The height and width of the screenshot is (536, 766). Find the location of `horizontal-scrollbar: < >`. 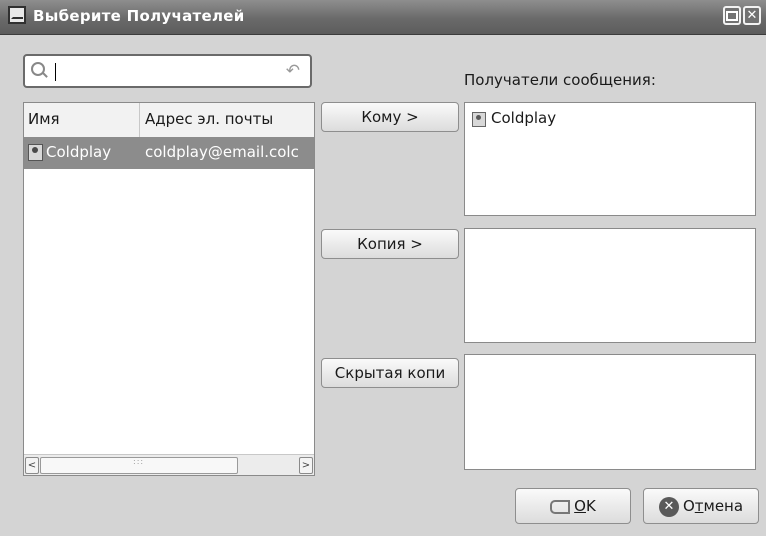

horizontal-scrollbar: < > is located at coordinates (169, 464).